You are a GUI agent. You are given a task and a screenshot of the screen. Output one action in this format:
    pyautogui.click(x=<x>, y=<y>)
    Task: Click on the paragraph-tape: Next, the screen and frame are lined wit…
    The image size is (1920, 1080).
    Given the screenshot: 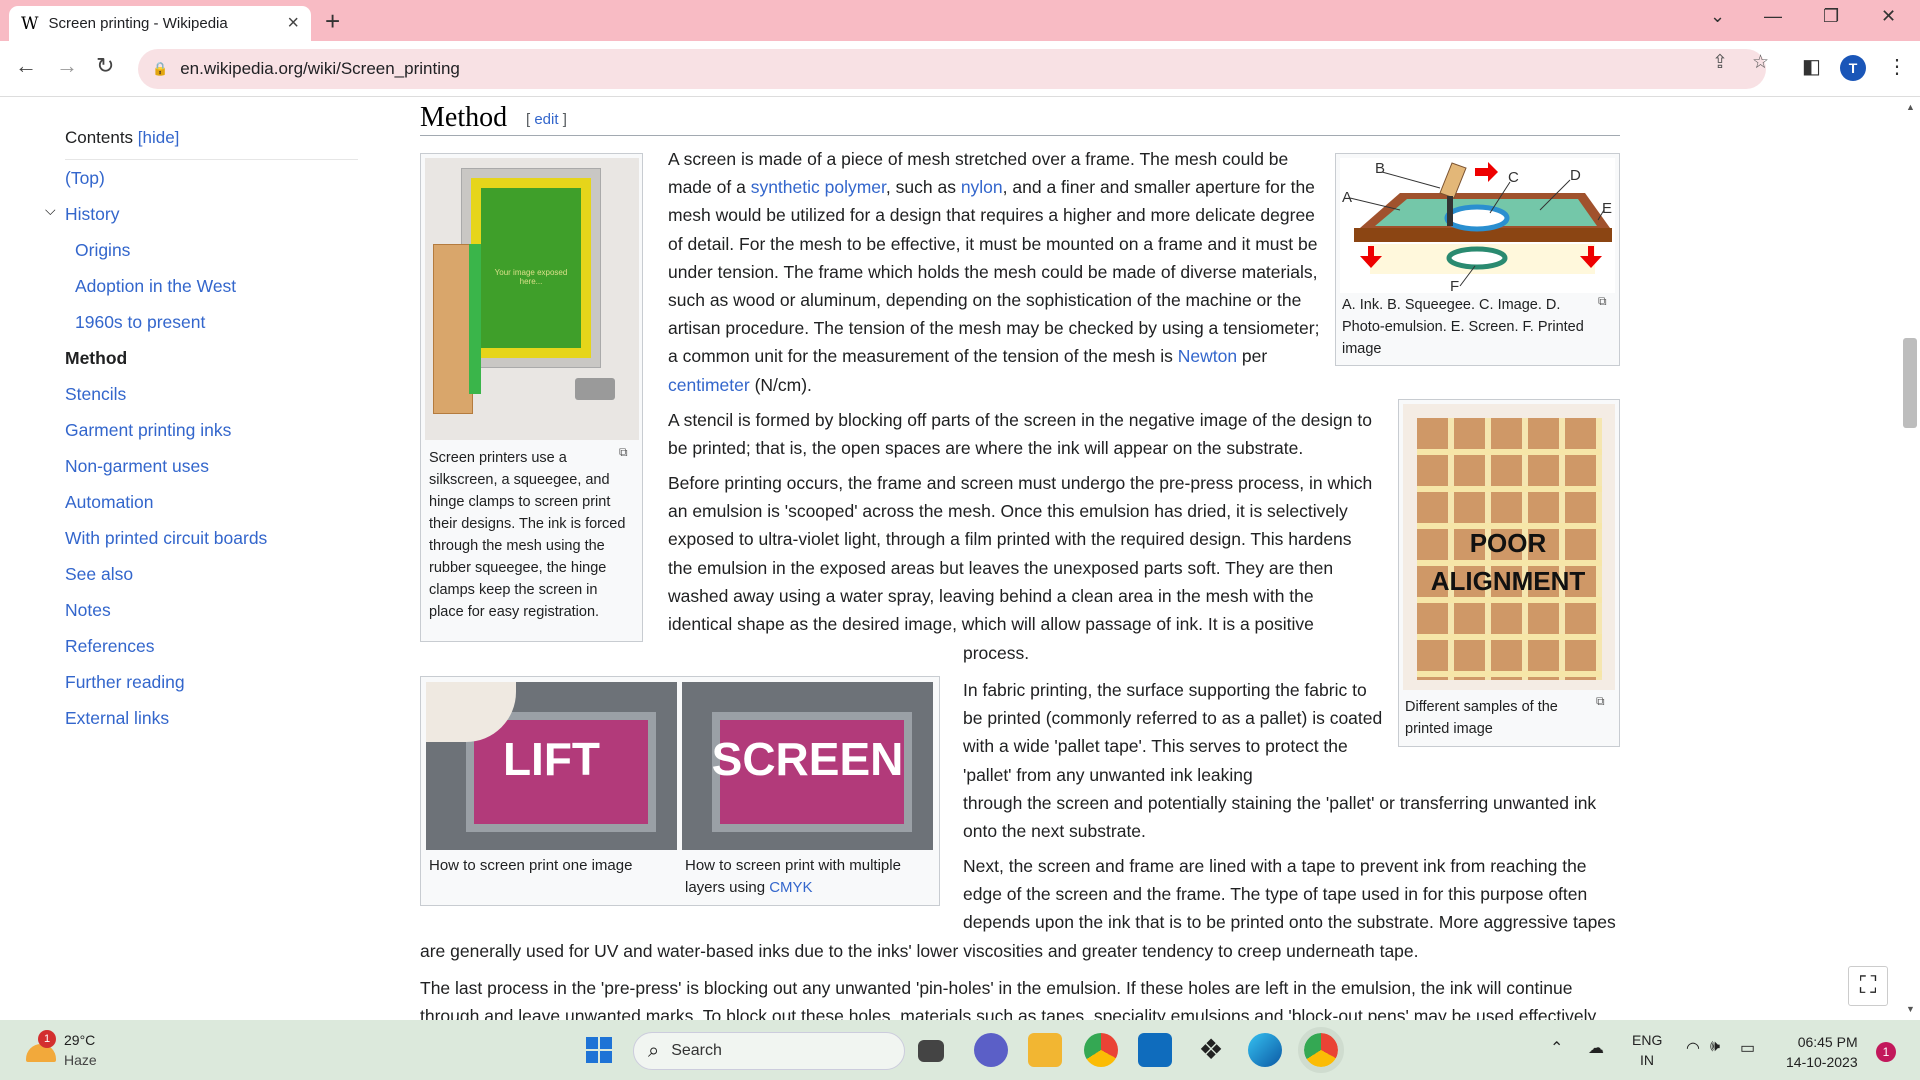 What is the action you would take?
    pyautogui.click(x=1289, y=894)
    